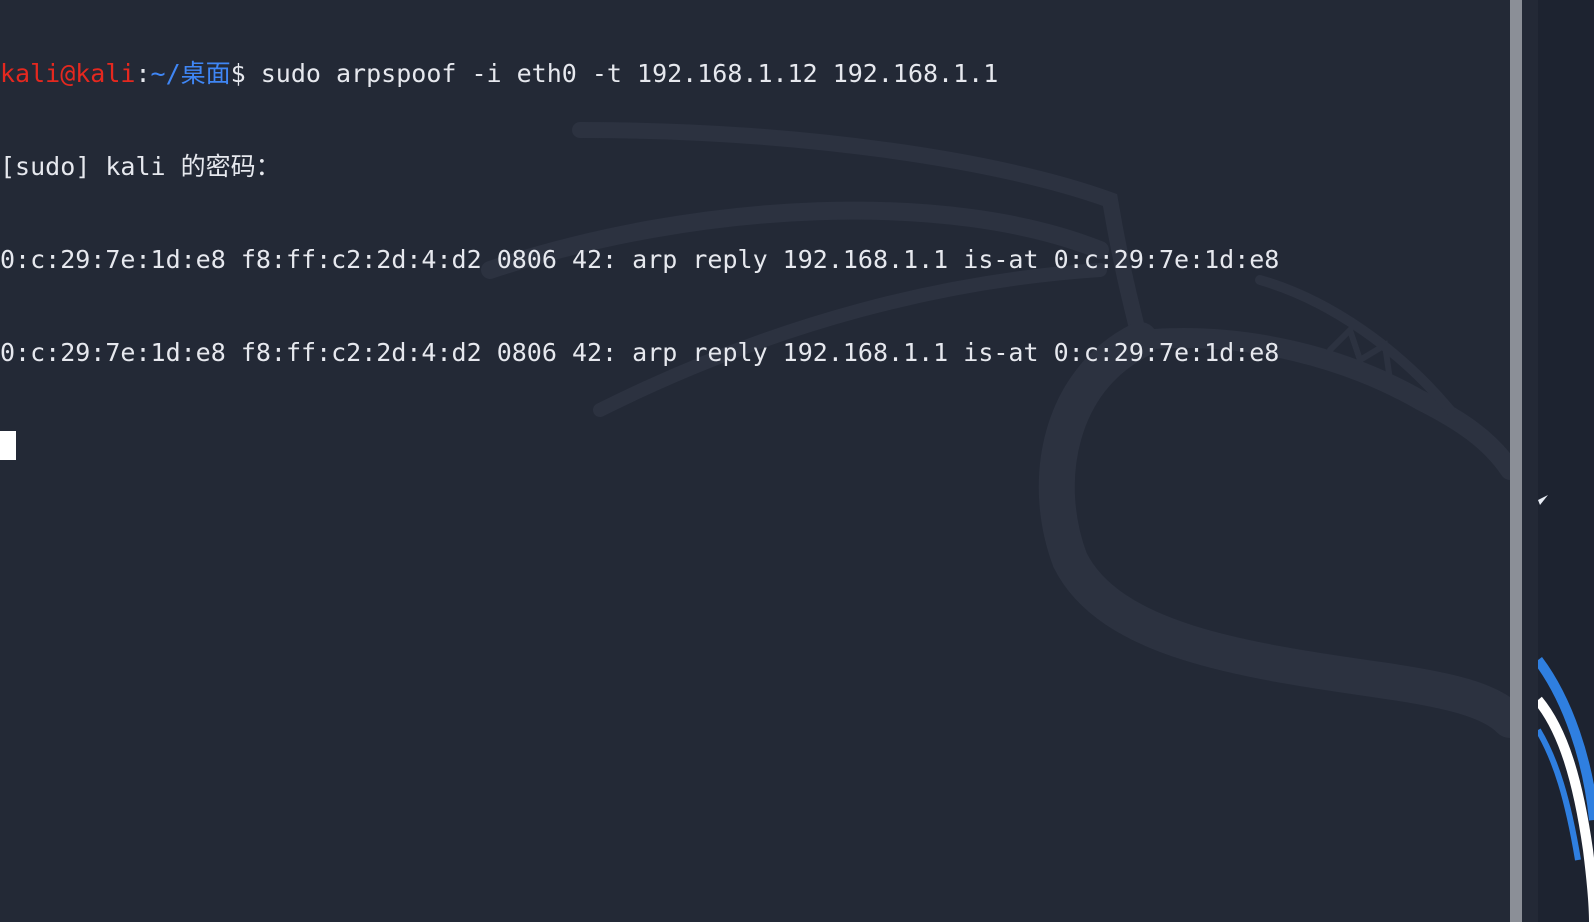  Describe the element at coordinates (1530, 461) in the screenshot. I see `window-border` at that location.